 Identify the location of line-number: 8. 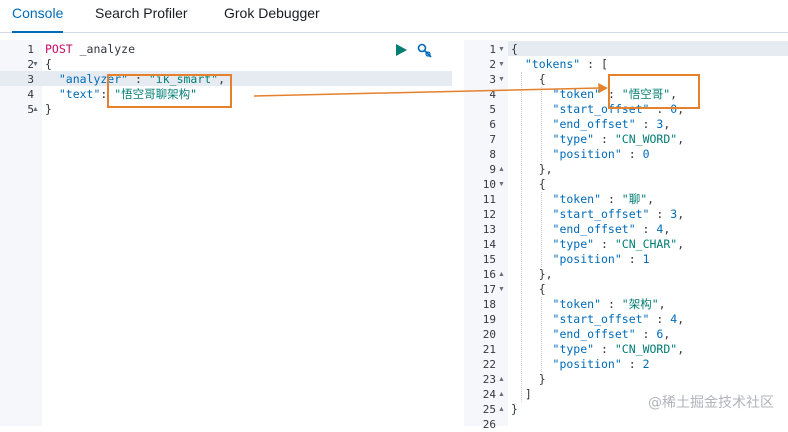
(492, 154).